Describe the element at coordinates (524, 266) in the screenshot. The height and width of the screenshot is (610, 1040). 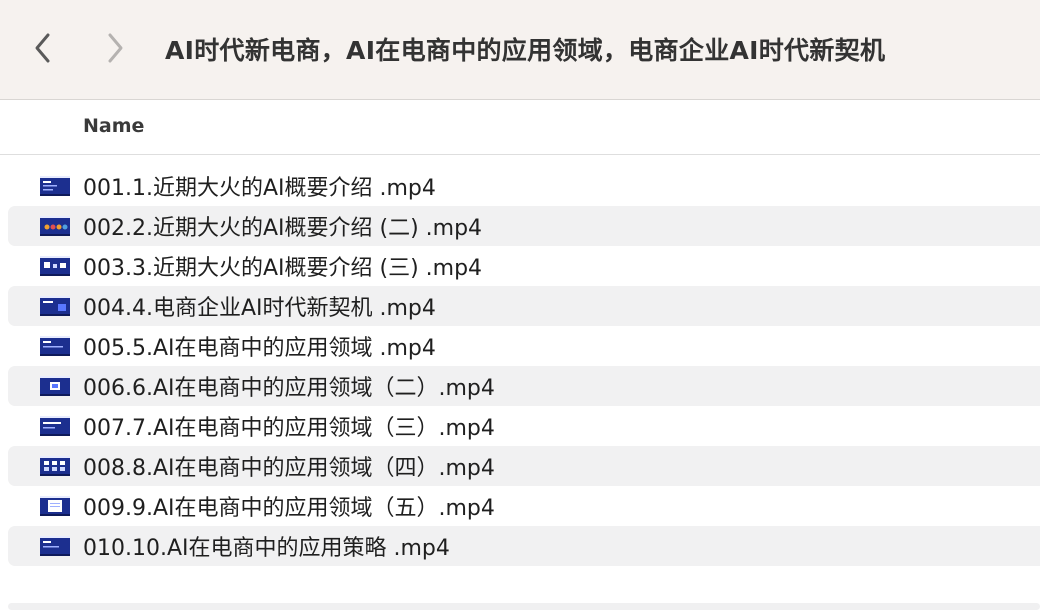
I see `file-row: 003.3.近期大火的AI概要介绍 (三) .mp4` at that location.